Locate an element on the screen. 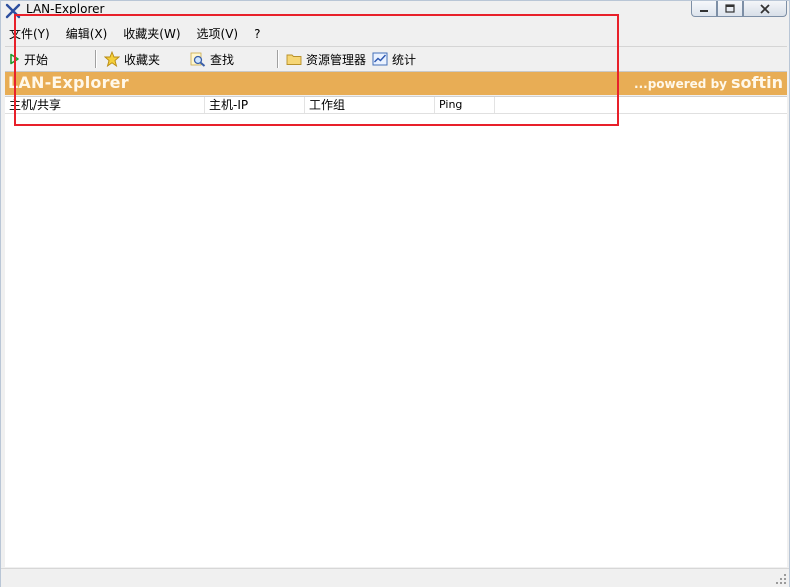  explorer-label: 资源管理器 is located at coordinates (336, 59).